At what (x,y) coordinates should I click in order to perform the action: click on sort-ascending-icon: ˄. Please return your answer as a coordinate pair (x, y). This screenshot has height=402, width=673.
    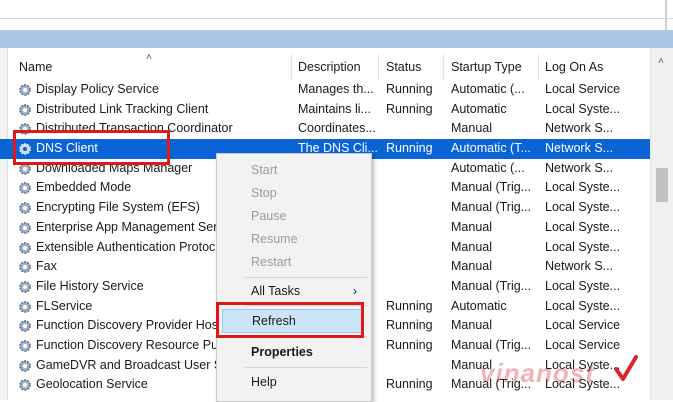
    Looking at the image, I should click on (149, 57).